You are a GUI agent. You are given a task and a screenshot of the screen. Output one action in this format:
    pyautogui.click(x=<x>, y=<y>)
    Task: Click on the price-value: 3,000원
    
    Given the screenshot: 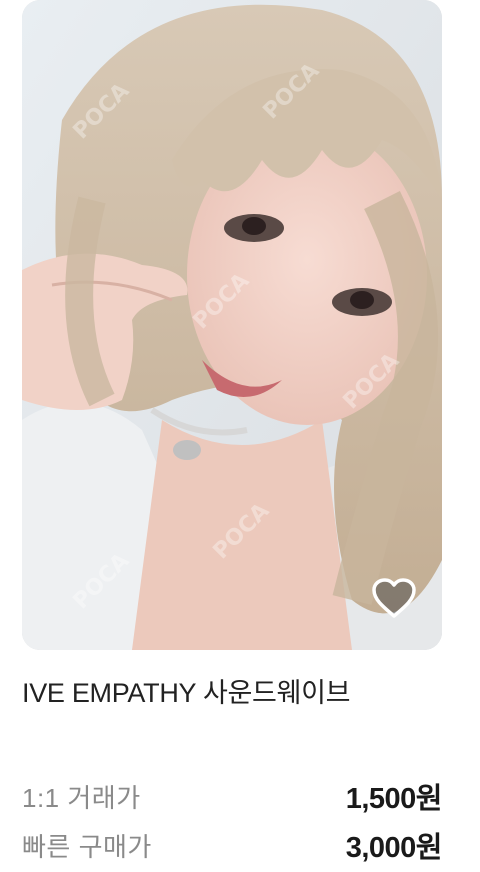 What is the action you would take?
    pyautogui.click(x=394, y=848)
    